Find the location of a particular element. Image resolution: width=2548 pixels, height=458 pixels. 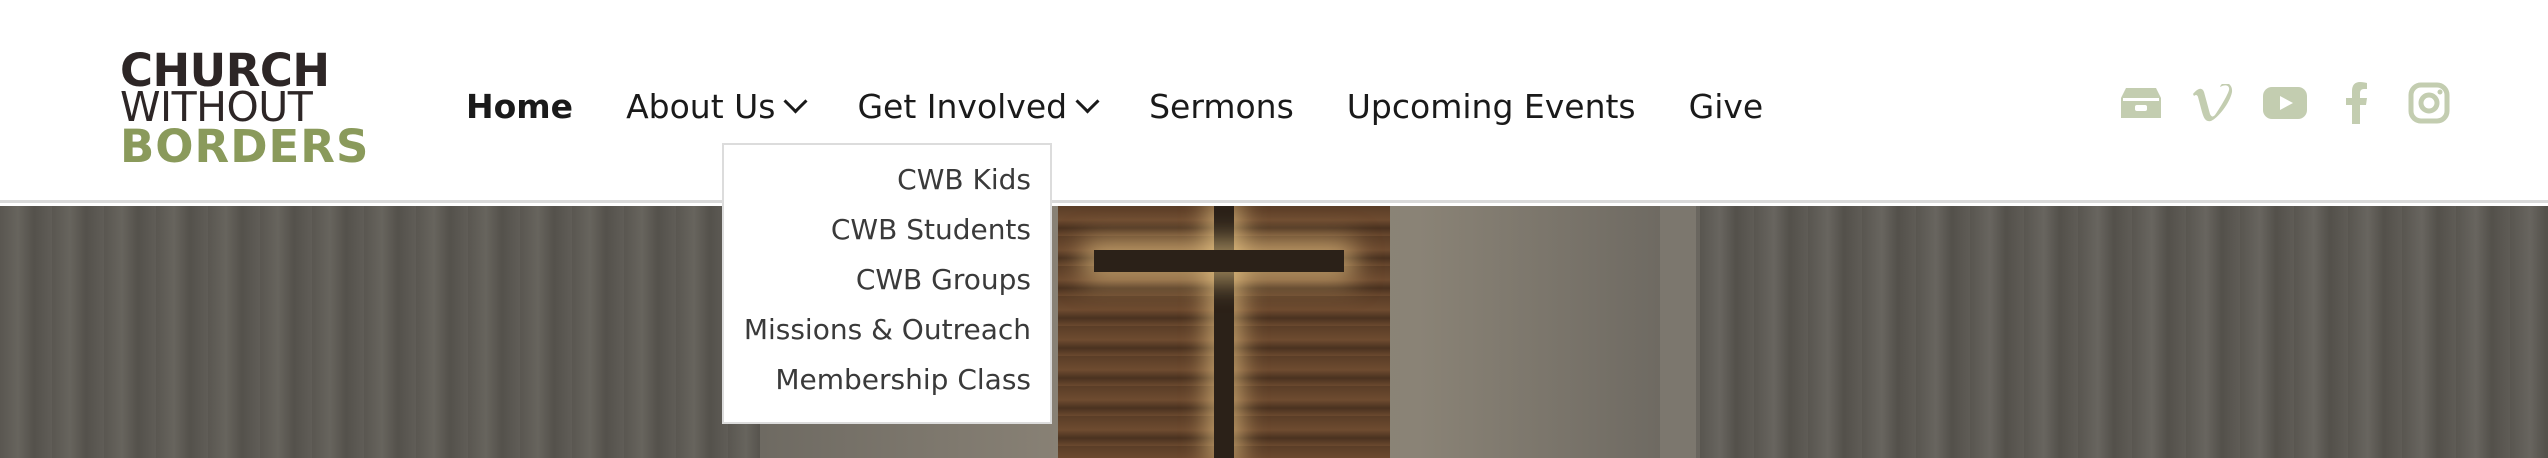

logo-line-church: CHURCH is located at coordinates (225, 70).